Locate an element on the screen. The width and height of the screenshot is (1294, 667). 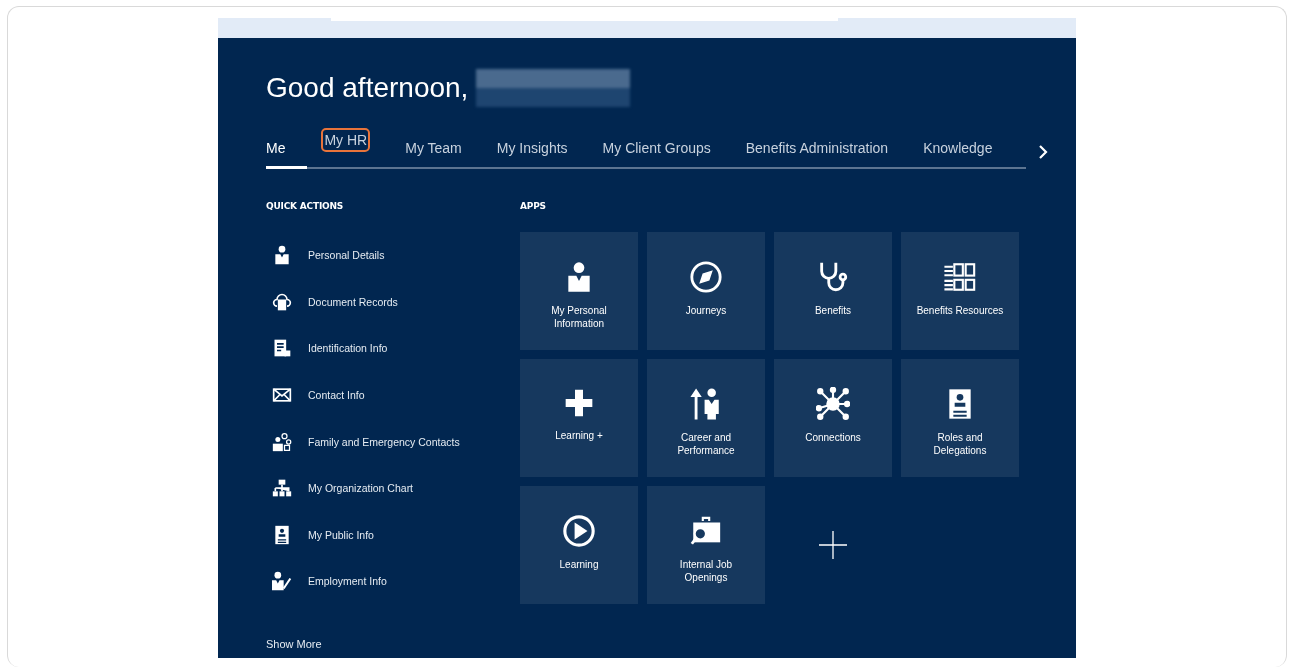
grid-icon is located at coordinates (960, 277).